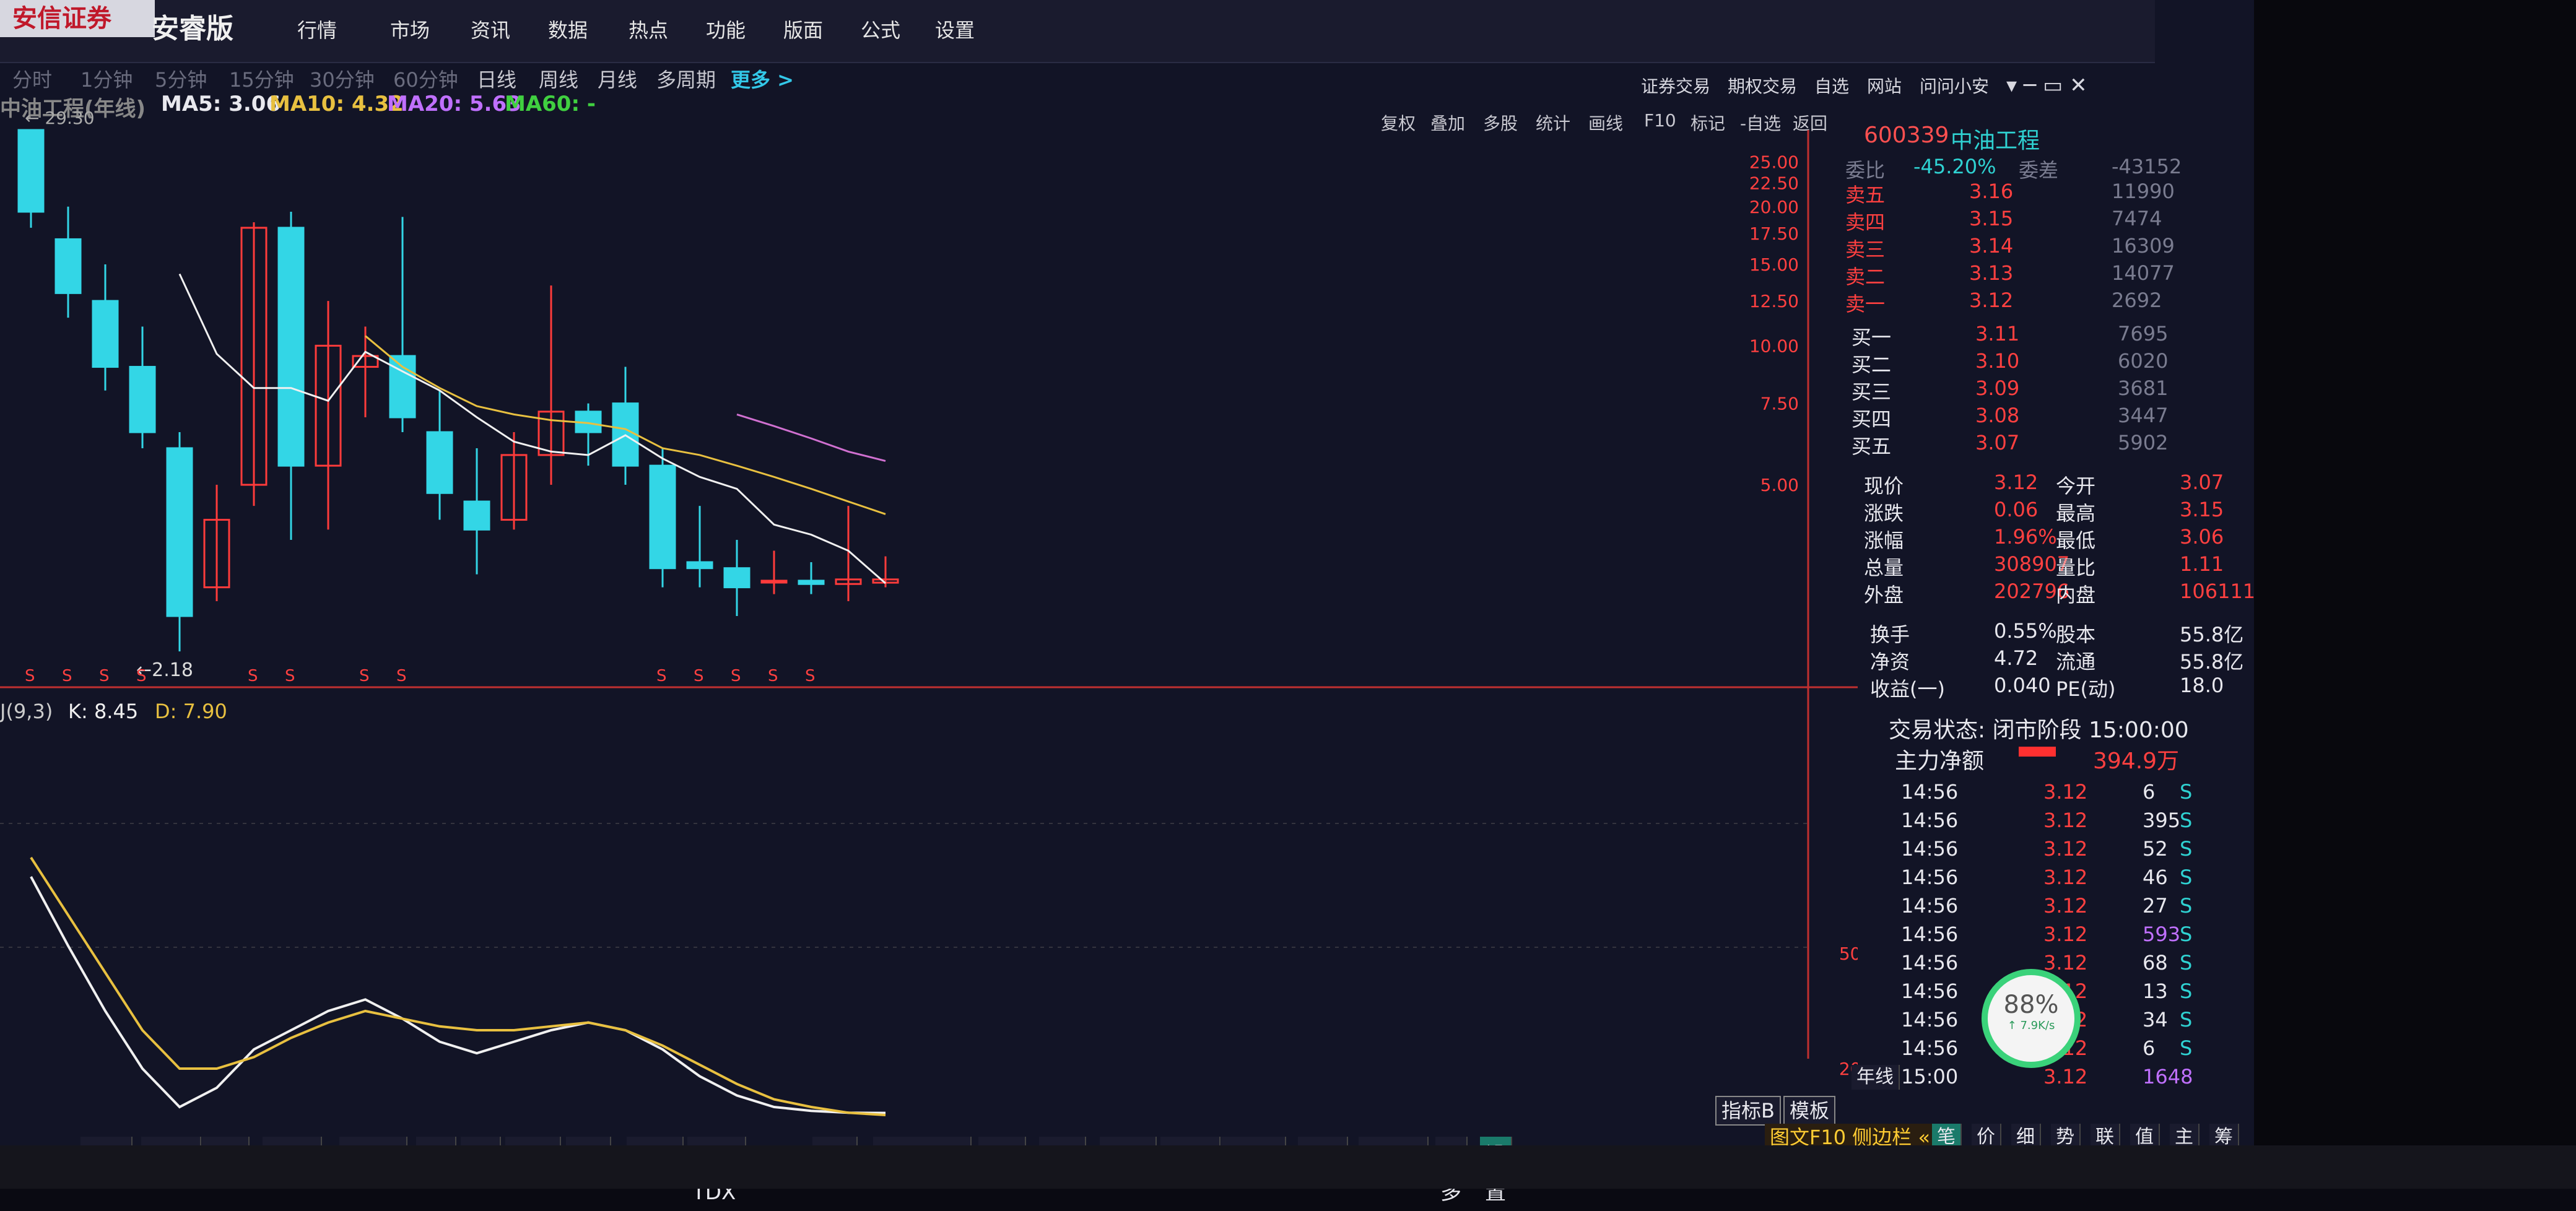  Describe the element at coordinates (2031, 1018) in the screenshot. I see `network-speed-badge: 88% ↑ 7.9K/s` at that location.